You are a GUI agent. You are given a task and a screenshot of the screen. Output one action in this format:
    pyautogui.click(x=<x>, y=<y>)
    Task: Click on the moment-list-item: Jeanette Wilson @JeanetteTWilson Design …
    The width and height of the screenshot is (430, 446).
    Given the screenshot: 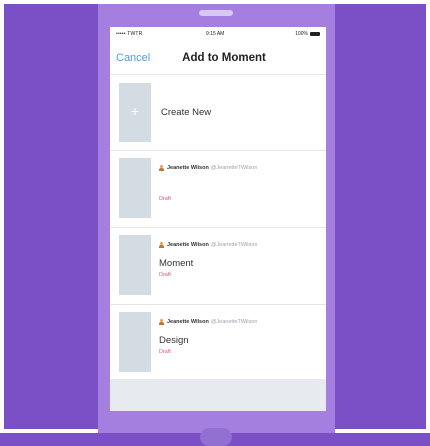 What is the action you would take?
    pyautogui.click(x=218, y=343)
    